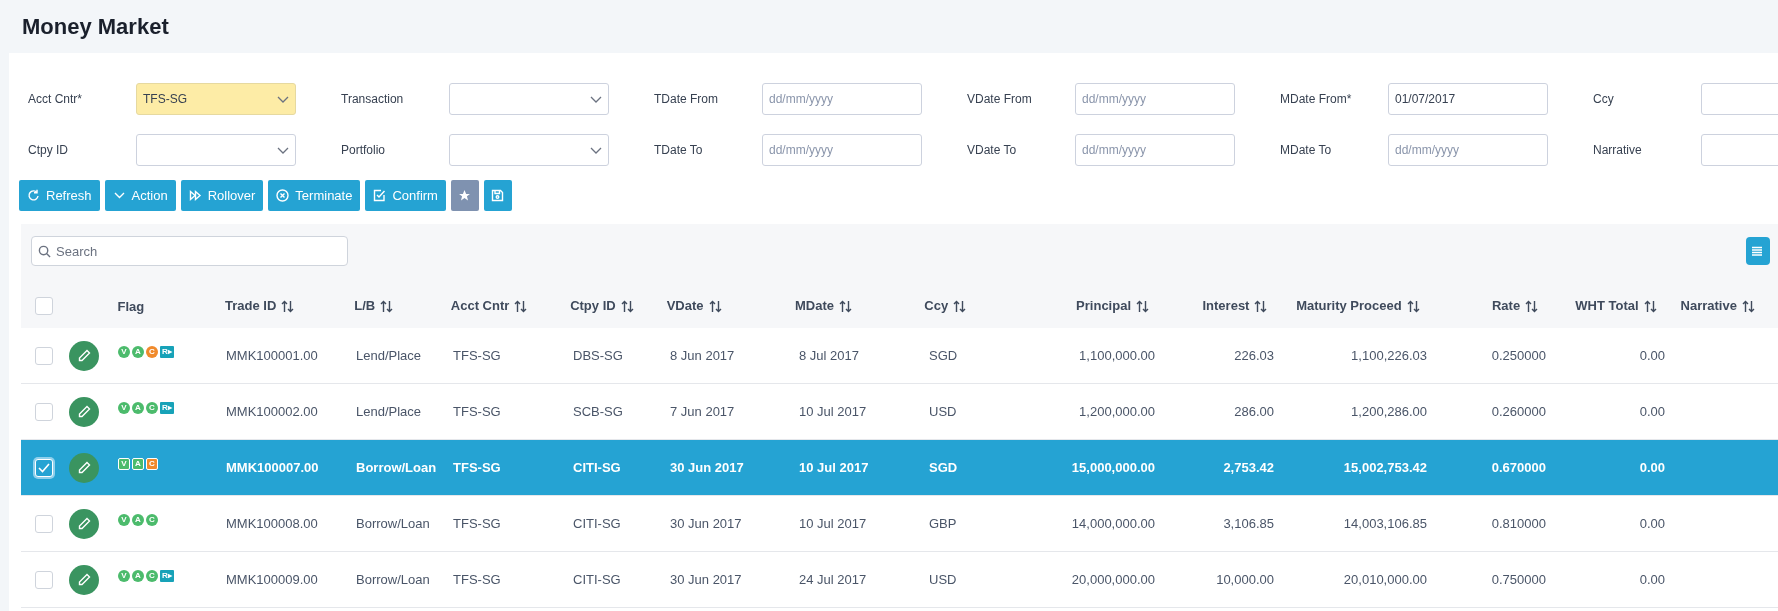 The height and width of the screenshot is (611, 1778). What do you see at coordinates (1117, 411) in the screenshot?
I see `table-cell-text: 1,200,000.00` at bounding box center [1117, 411].